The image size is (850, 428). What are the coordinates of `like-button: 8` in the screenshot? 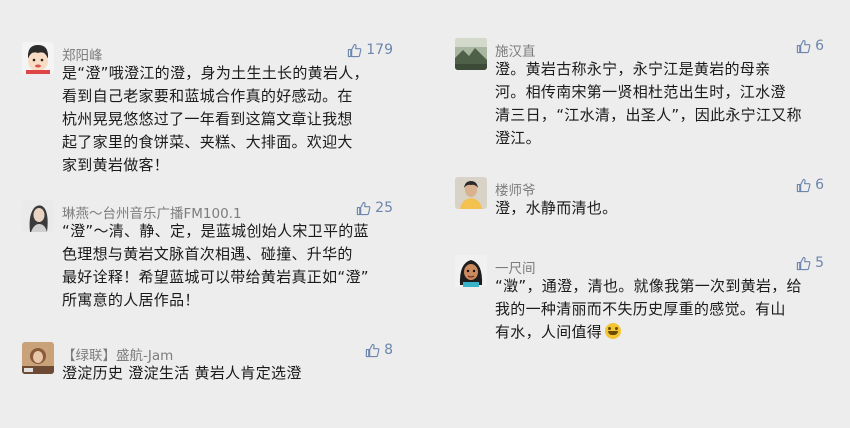 It's located at (379, 350).